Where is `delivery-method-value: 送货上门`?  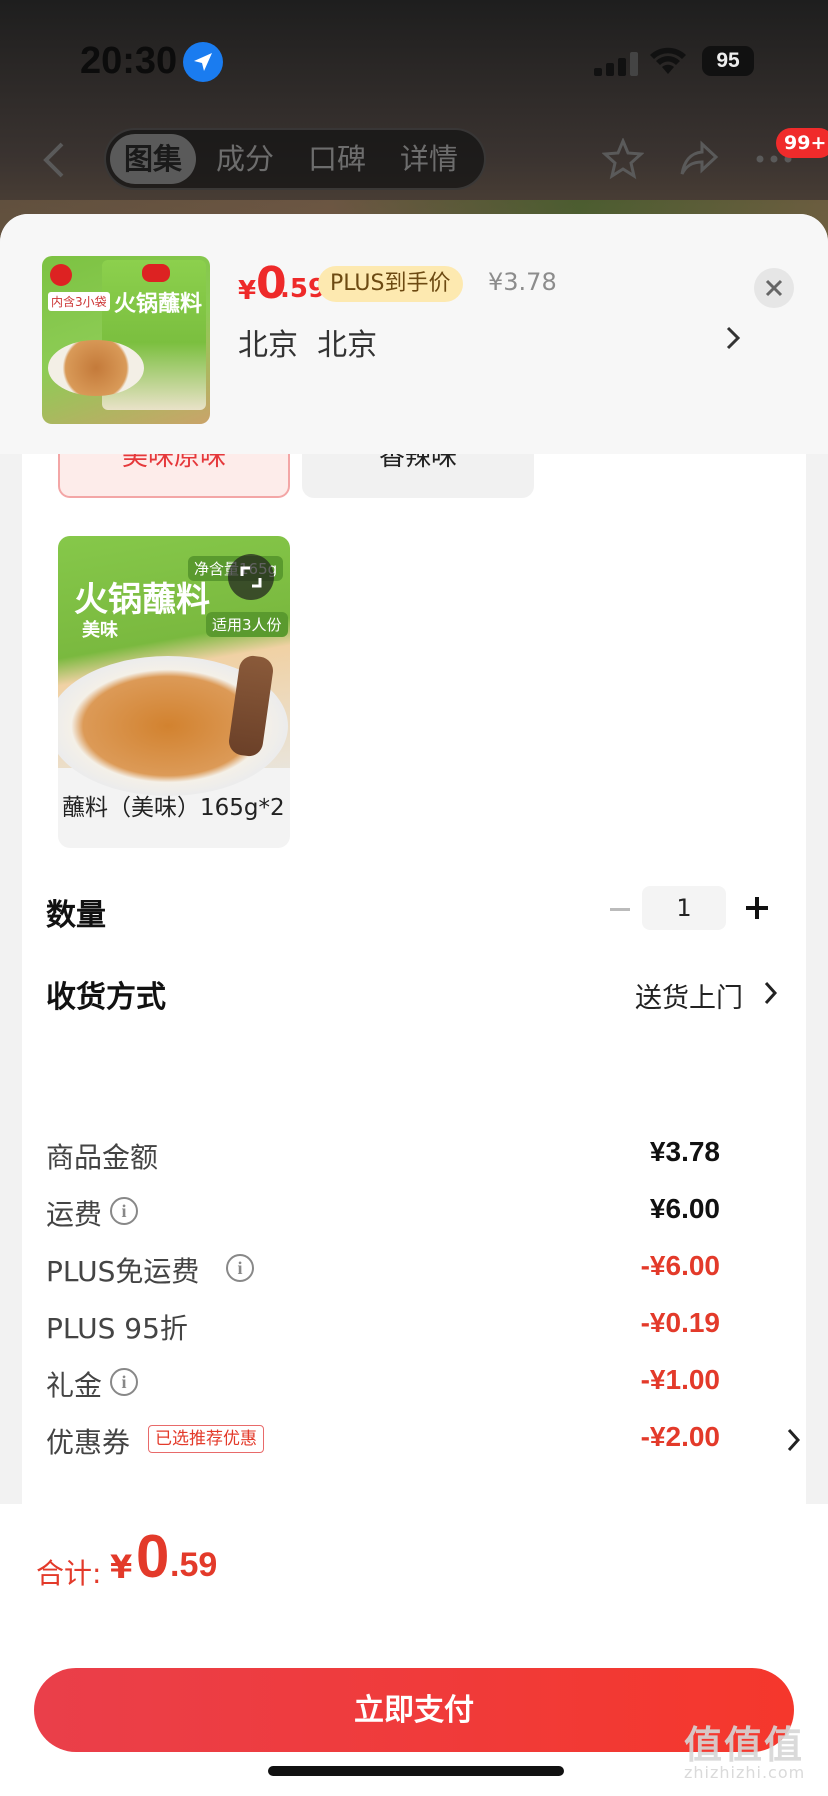
delivery-method-value: 送货上门 is located at coordinates (689, 995).